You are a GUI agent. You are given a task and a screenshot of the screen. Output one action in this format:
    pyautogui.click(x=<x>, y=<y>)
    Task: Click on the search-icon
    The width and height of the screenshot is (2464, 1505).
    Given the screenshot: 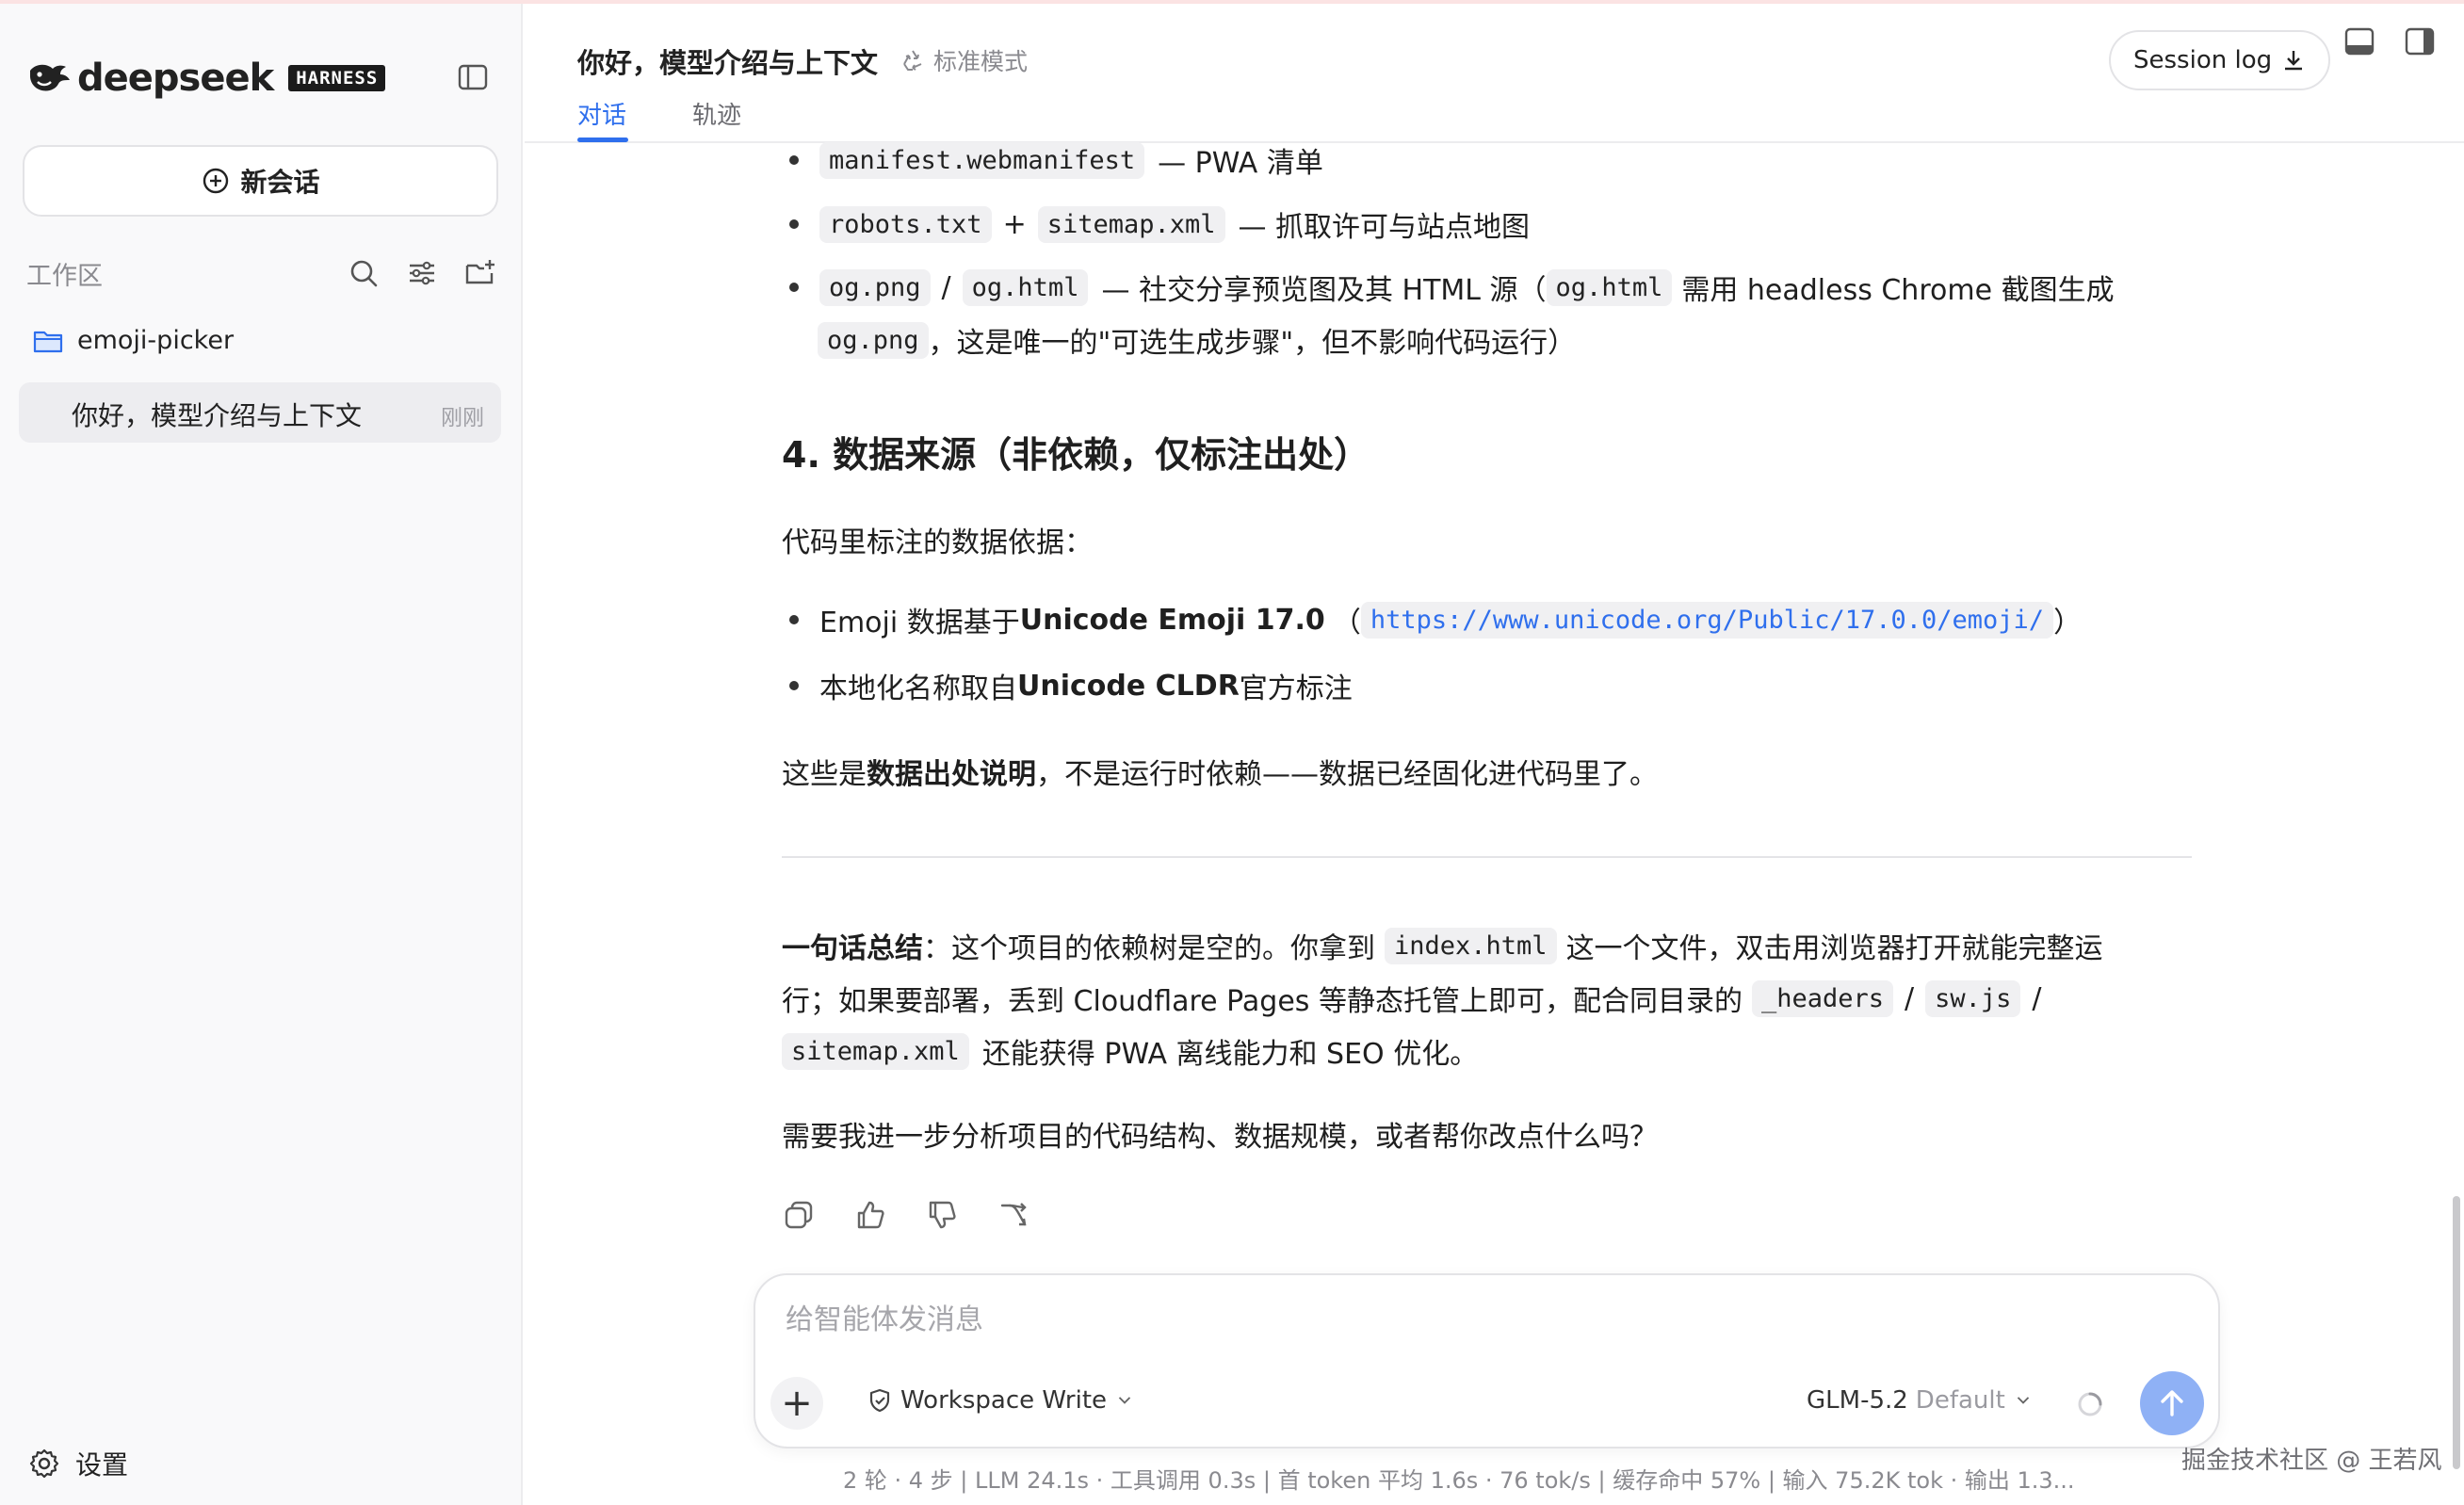 What is the action you would take?
    pyautogui.click(x=364, y=273)
    